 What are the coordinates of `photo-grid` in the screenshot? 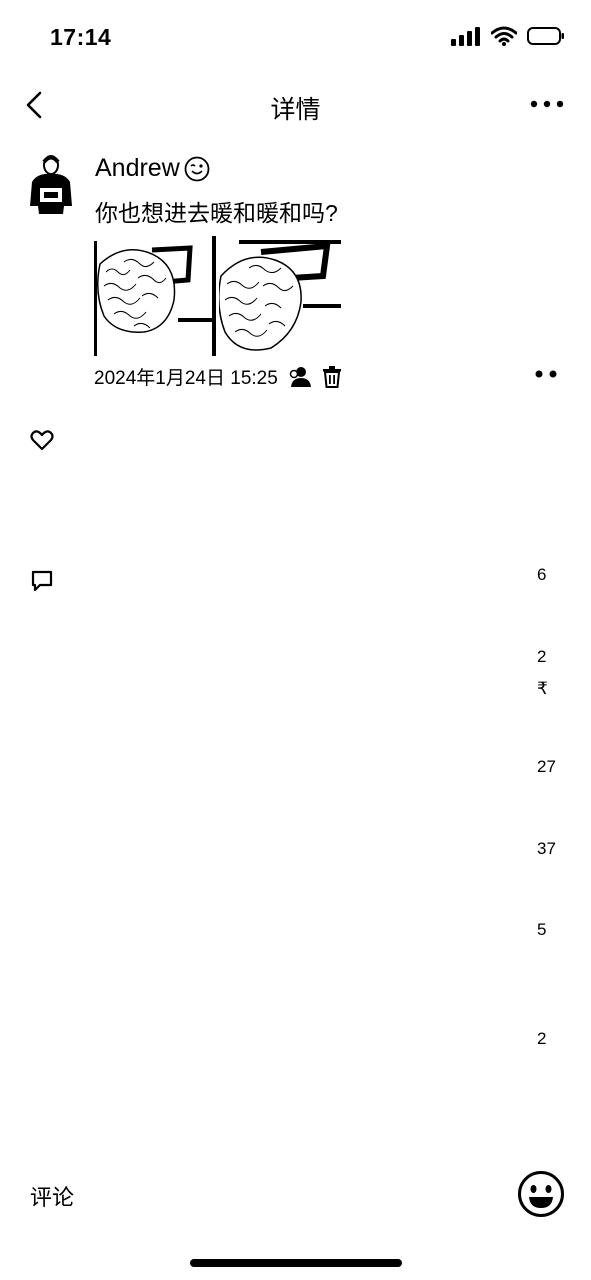 It's located at (217, 296).